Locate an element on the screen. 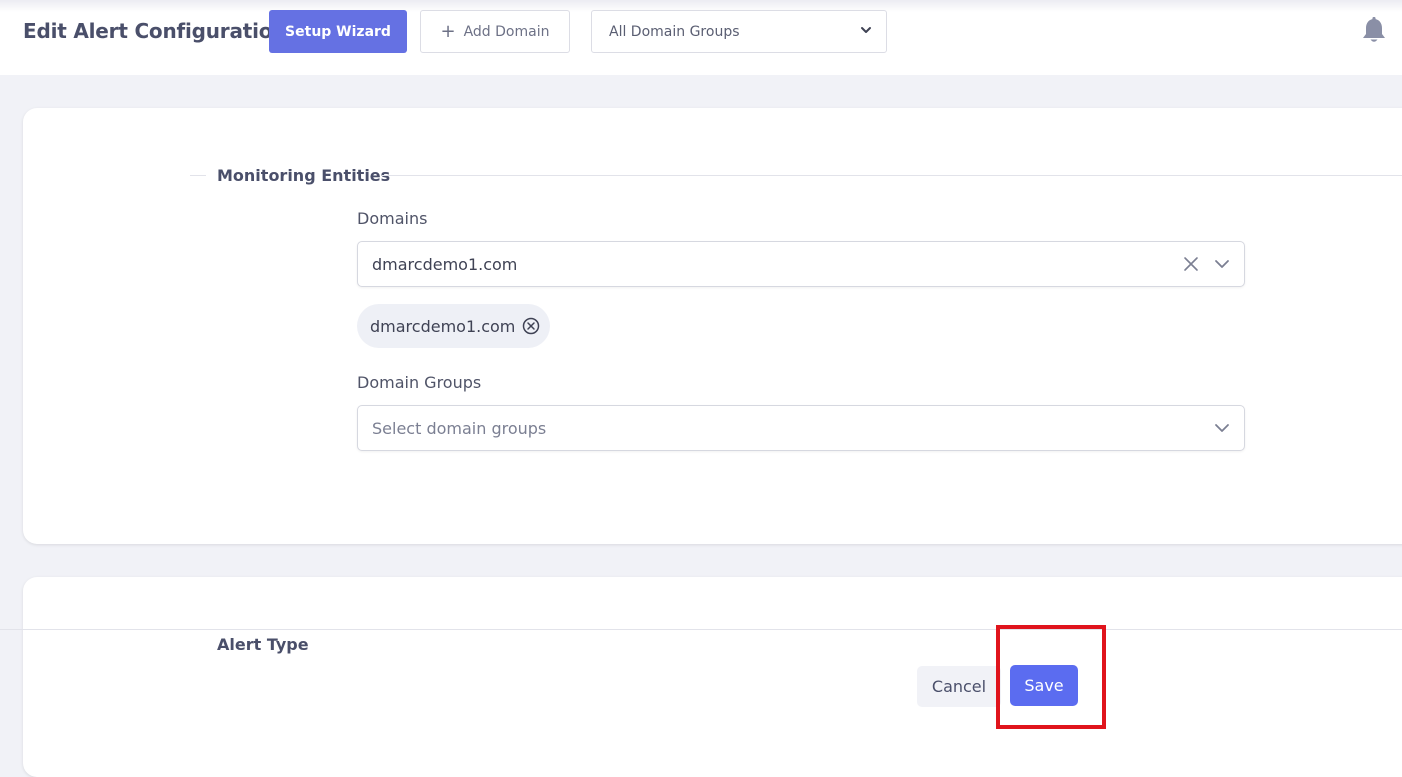 This screenshot has height=777, width=1402. chip-label: dmarcdemo1.com is located at coordinates (443, 326).